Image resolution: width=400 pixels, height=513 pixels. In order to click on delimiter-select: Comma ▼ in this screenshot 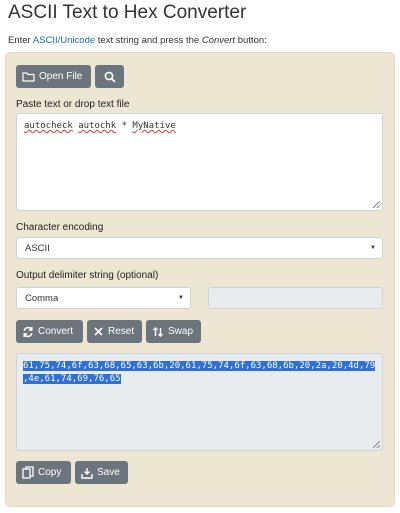, I will do `click(103, 298)`.